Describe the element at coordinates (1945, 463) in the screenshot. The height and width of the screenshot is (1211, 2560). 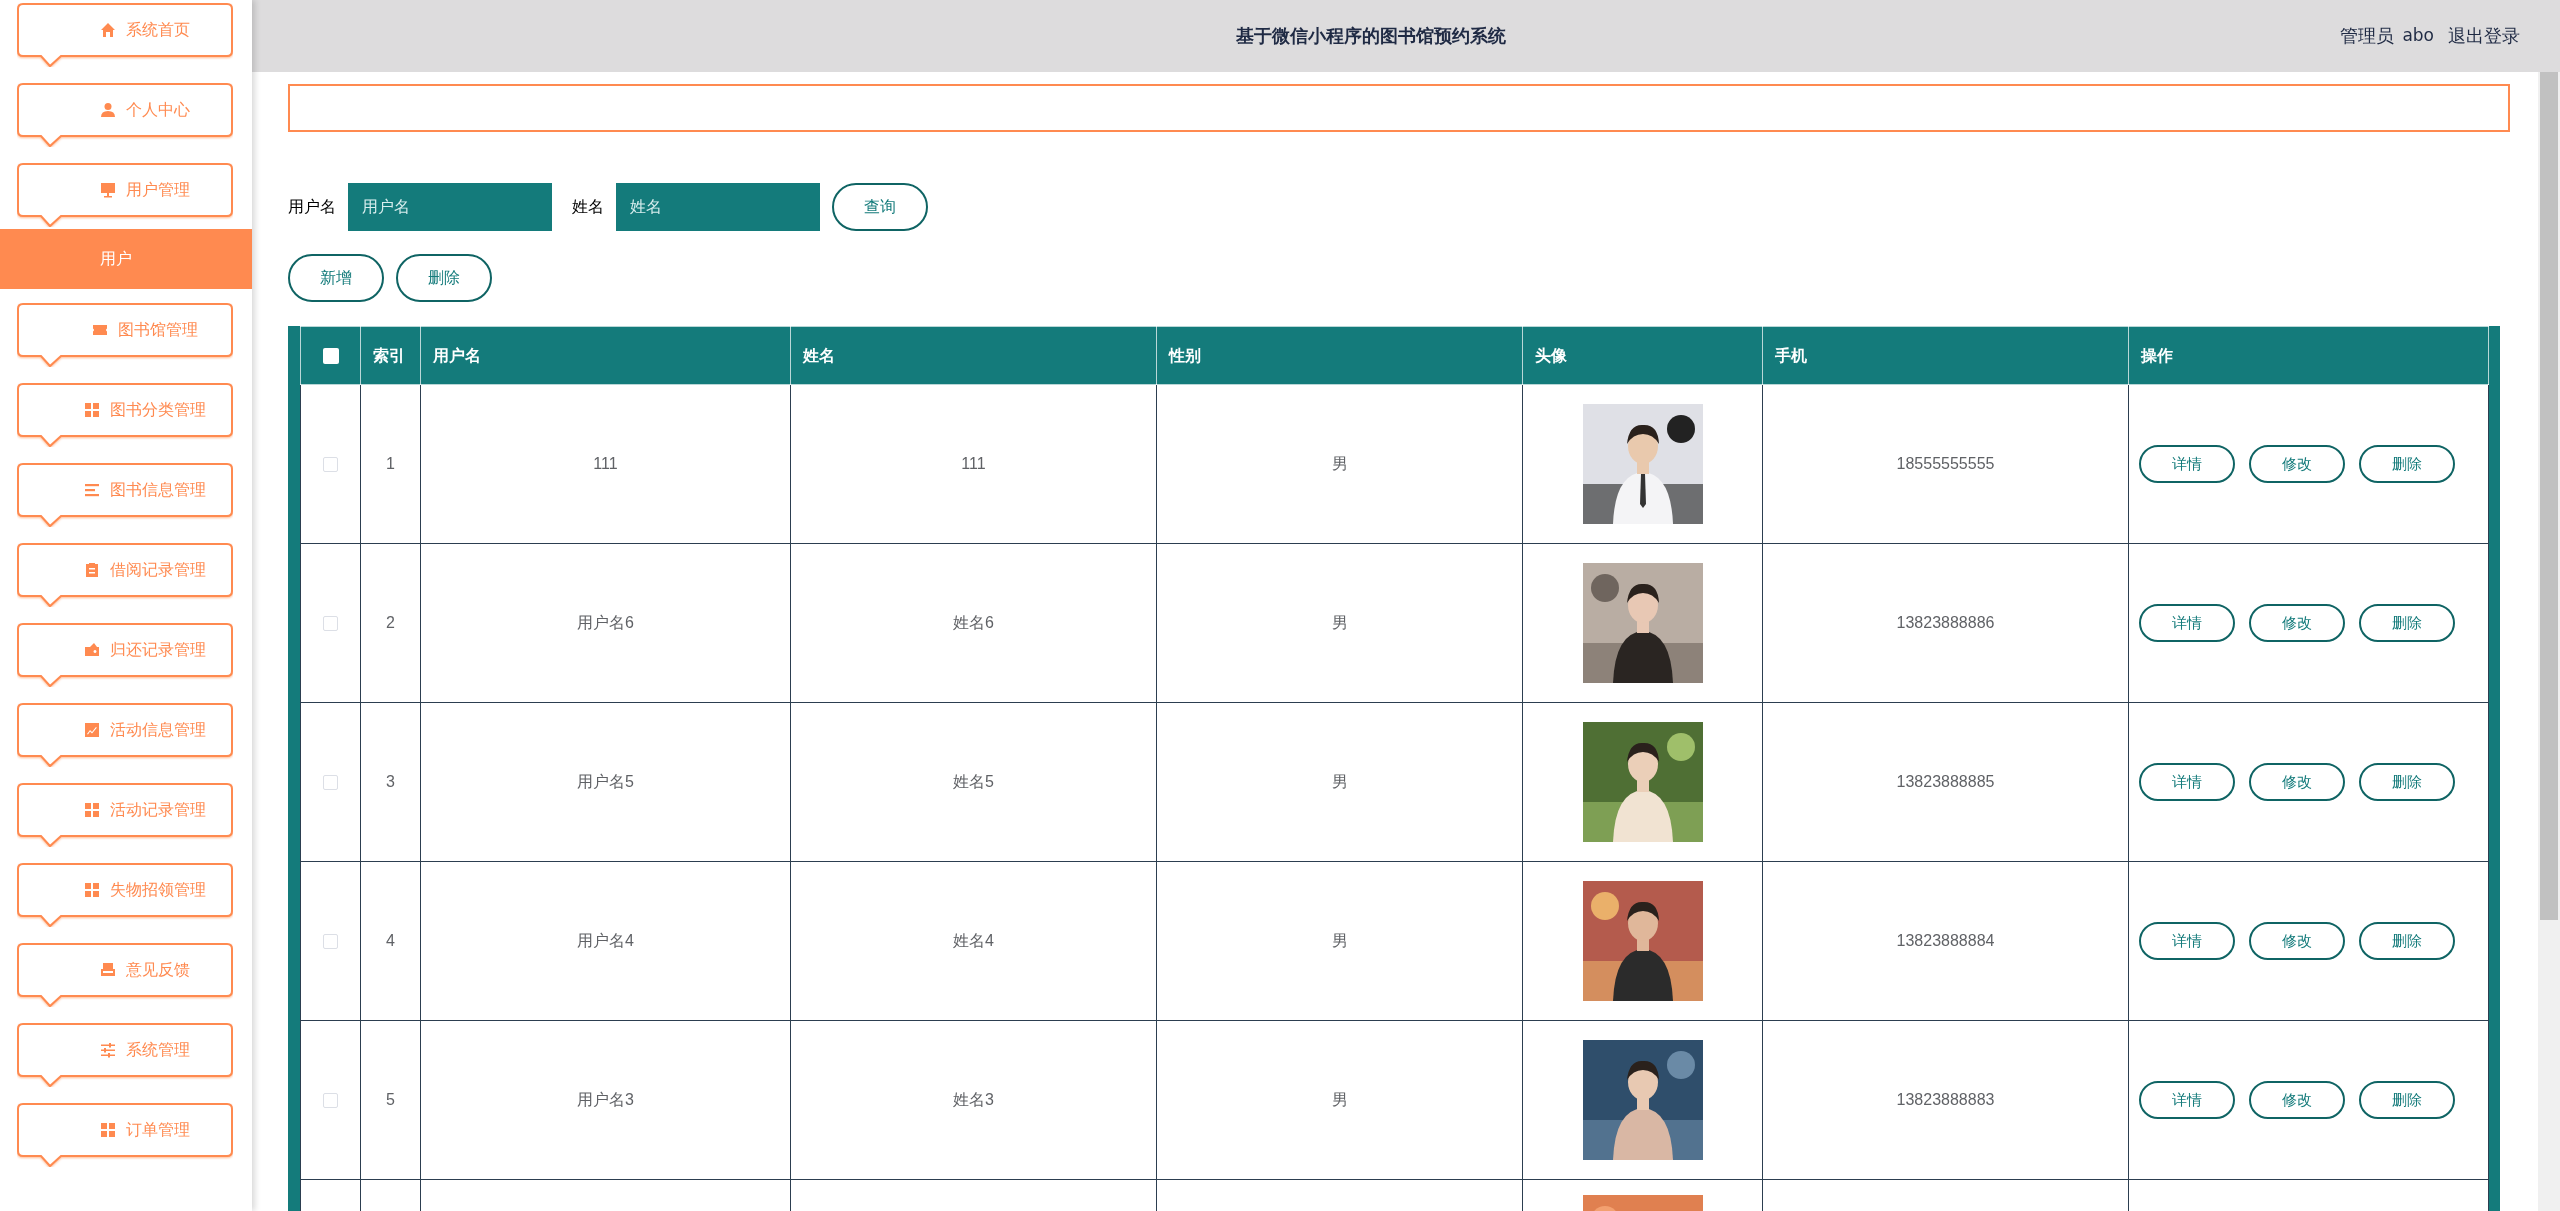
I see `table-cell: 18555555555` at that location.